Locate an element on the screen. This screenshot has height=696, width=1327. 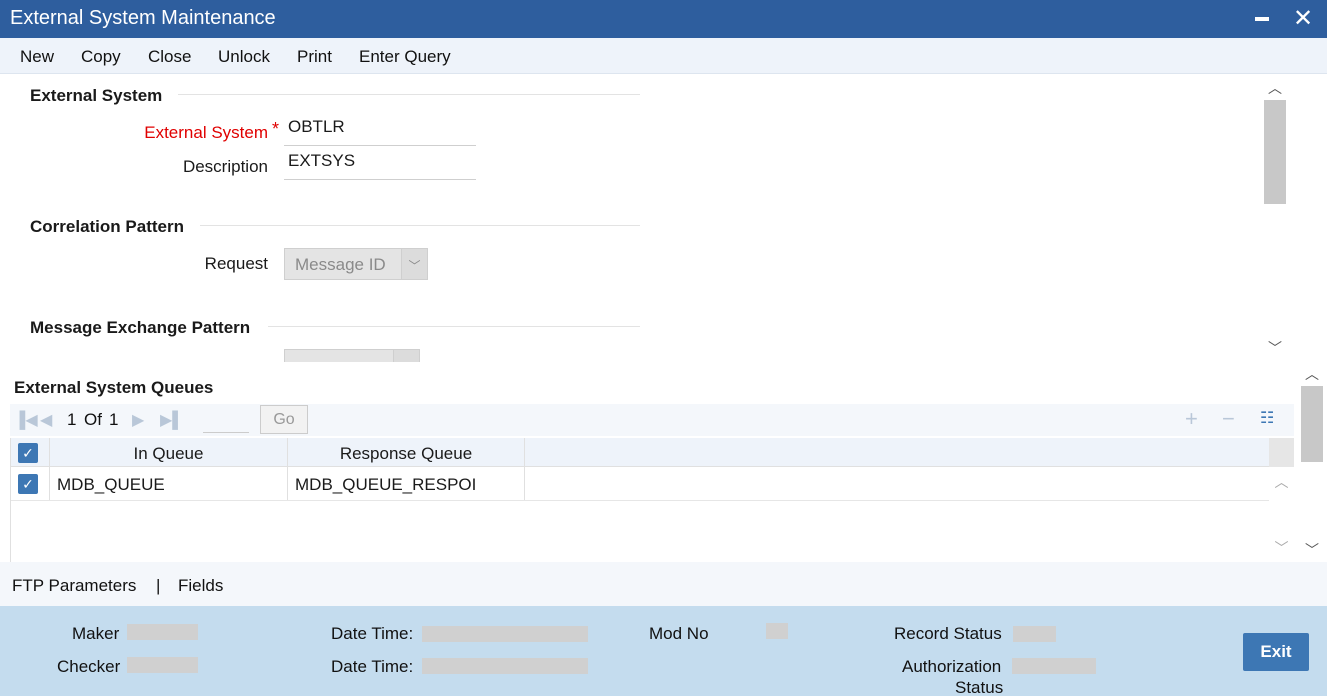
select-all-cell: ✓ is located at coordinates (30, 452).